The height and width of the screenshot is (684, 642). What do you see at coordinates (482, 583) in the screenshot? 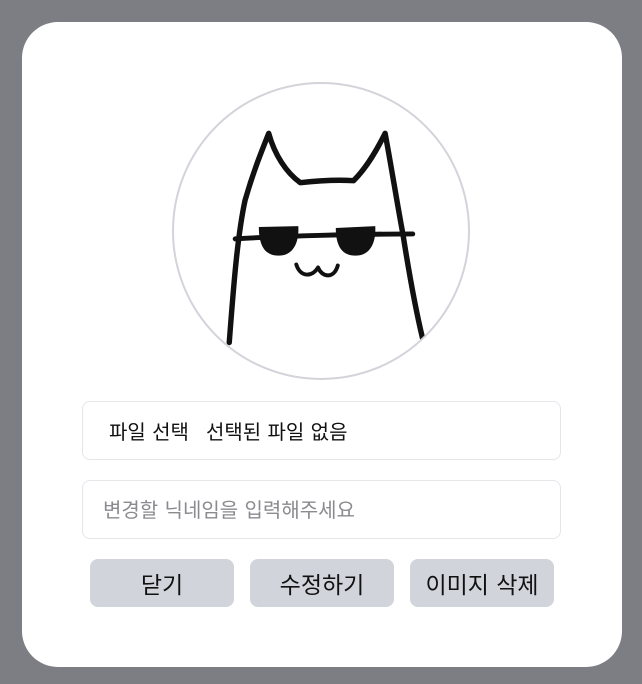
I see `delete-image-button: 이미지 삭제` at bounding box center [482, 583].